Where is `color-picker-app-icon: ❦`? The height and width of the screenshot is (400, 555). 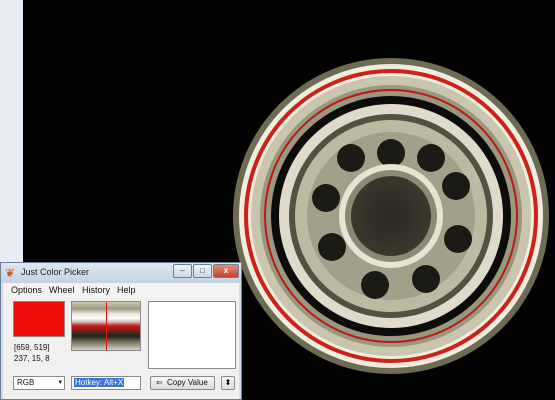
color-picker-app-icon: ❦ is located at coordinates (10, 273).